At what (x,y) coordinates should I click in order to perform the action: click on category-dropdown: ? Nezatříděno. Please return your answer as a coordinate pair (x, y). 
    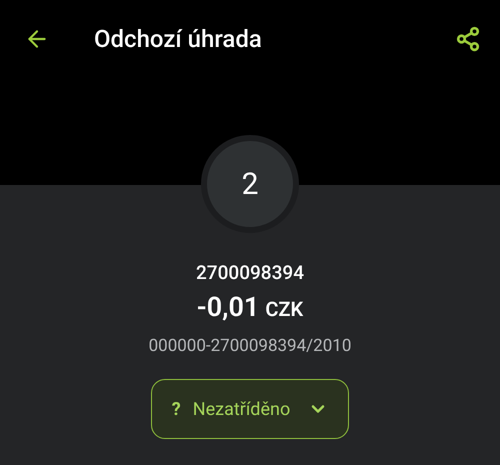
    Looking at the image, I should click on (250, 409).